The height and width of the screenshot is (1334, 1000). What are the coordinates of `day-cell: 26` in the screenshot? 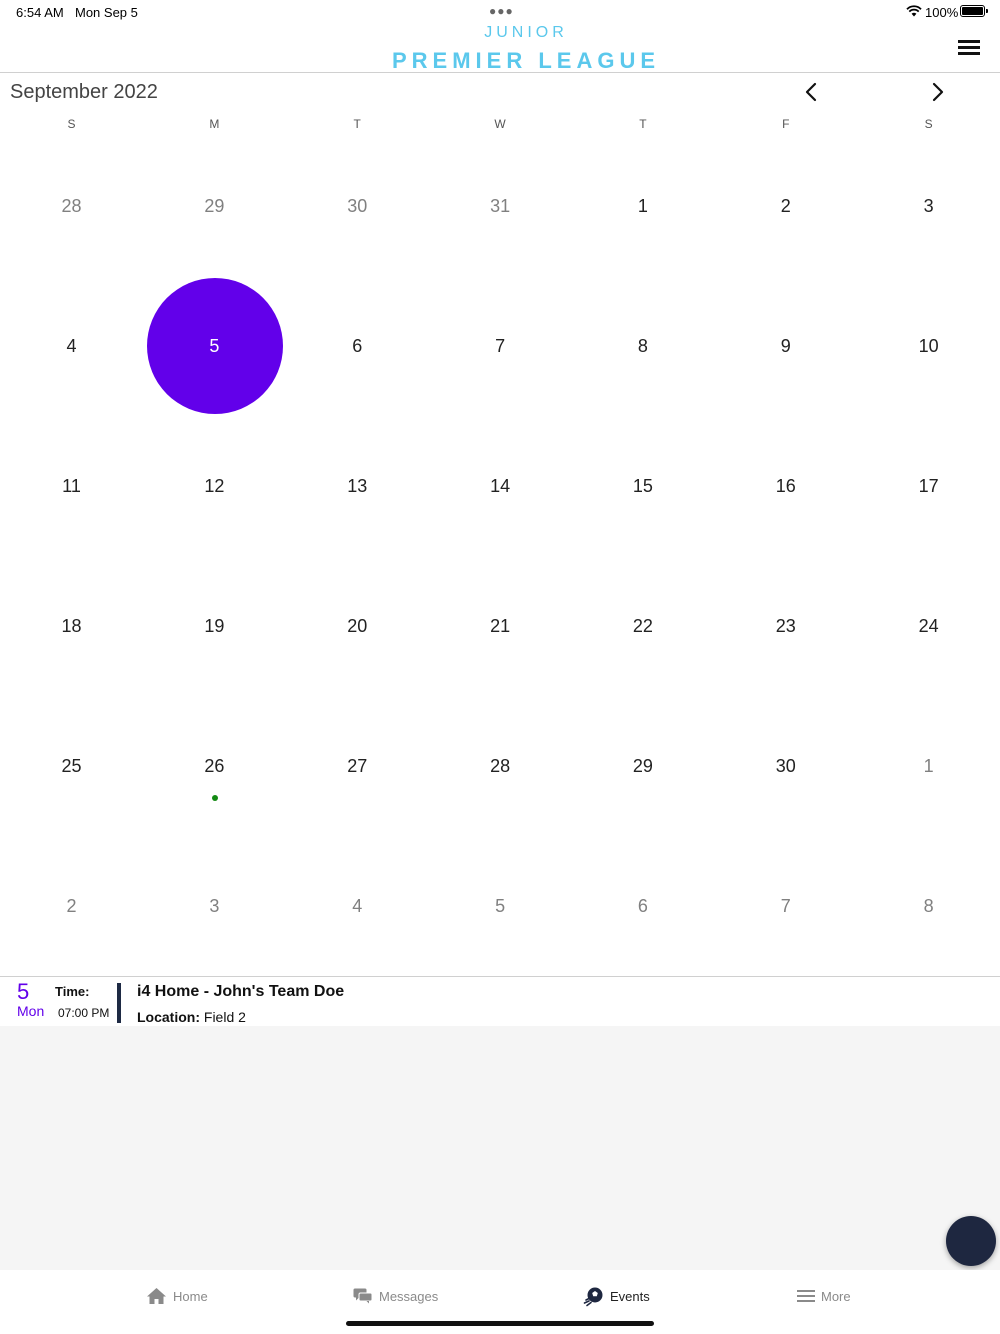 It's located at (214, 766).